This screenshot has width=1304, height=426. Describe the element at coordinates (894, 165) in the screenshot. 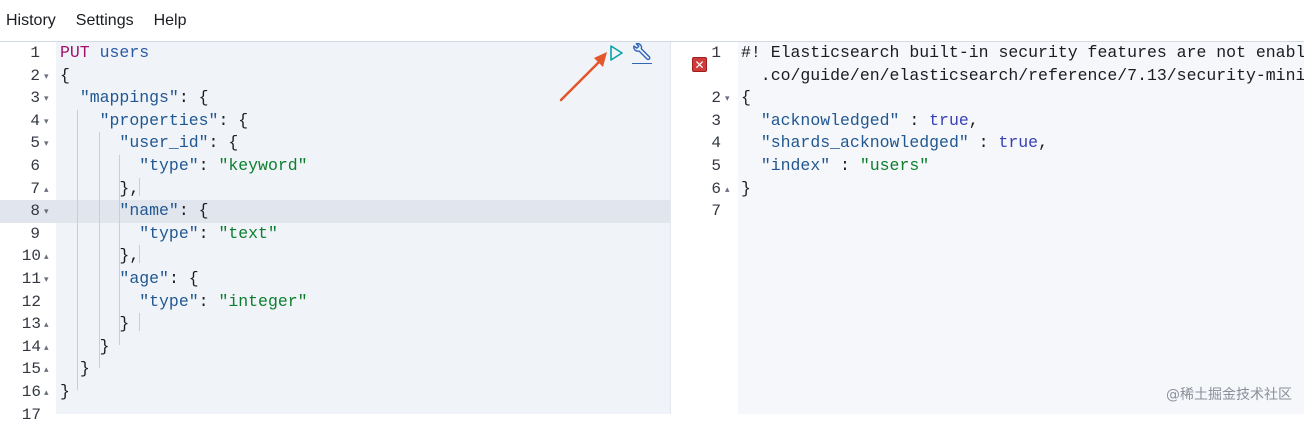

I see `json-string-value: "users"` at that location.